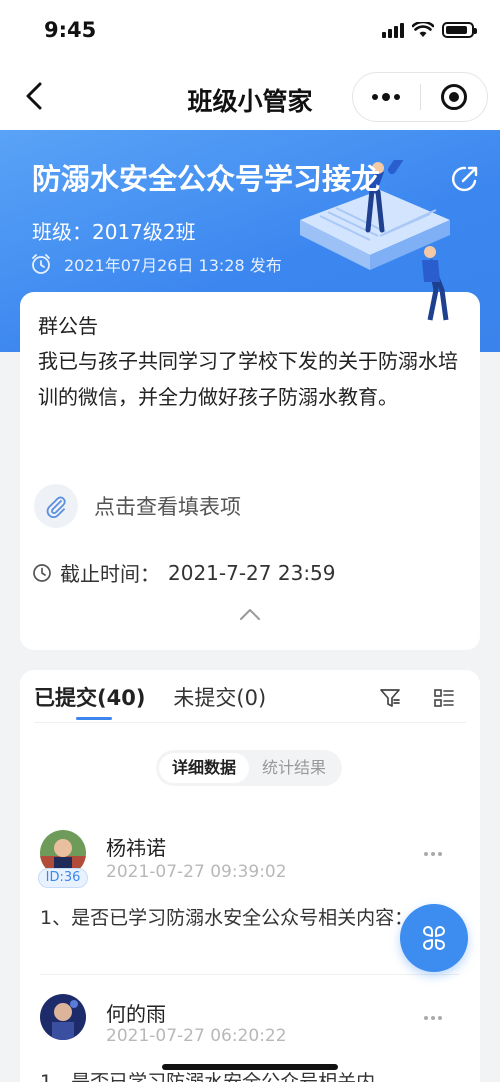  Describe the element at coordinates (250, 974) in the screenshot. I see `entry-divider` at that location.